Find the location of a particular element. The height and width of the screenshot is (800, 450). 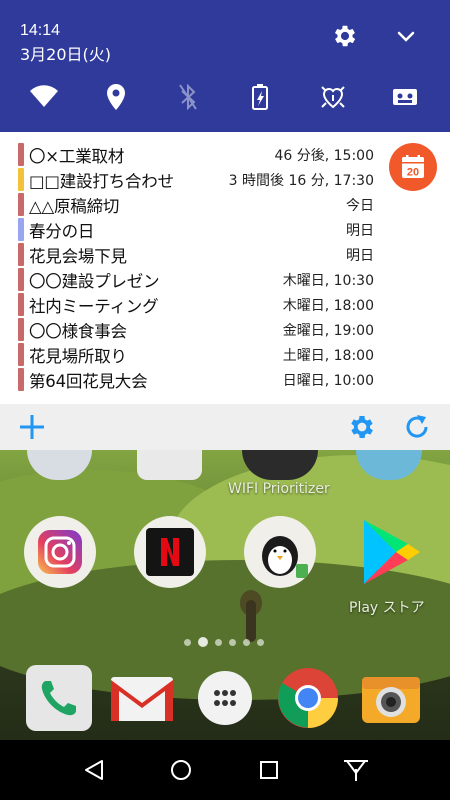

camera-icon is located at coordinates (391, 700).